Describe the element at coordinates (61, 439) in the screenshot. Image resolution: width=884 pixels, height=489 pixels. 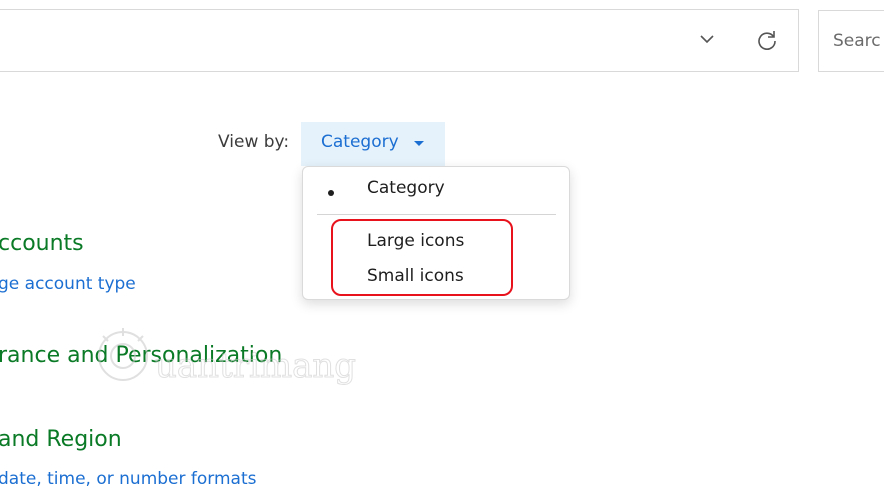
I see `category-title-region: and Region` at that location.